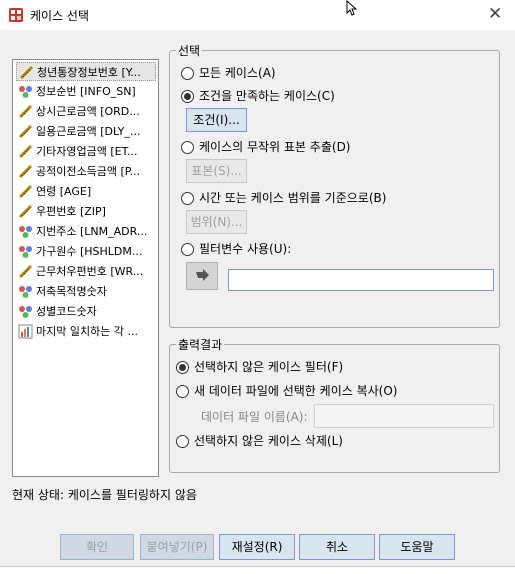 The width and height of the screenshot is (515, 574). Describe the element at coordinates (283, 198) in the screenshot. I see `range-radio: 시간 또는 케이스 범위를 기준으로(B)` at that location.